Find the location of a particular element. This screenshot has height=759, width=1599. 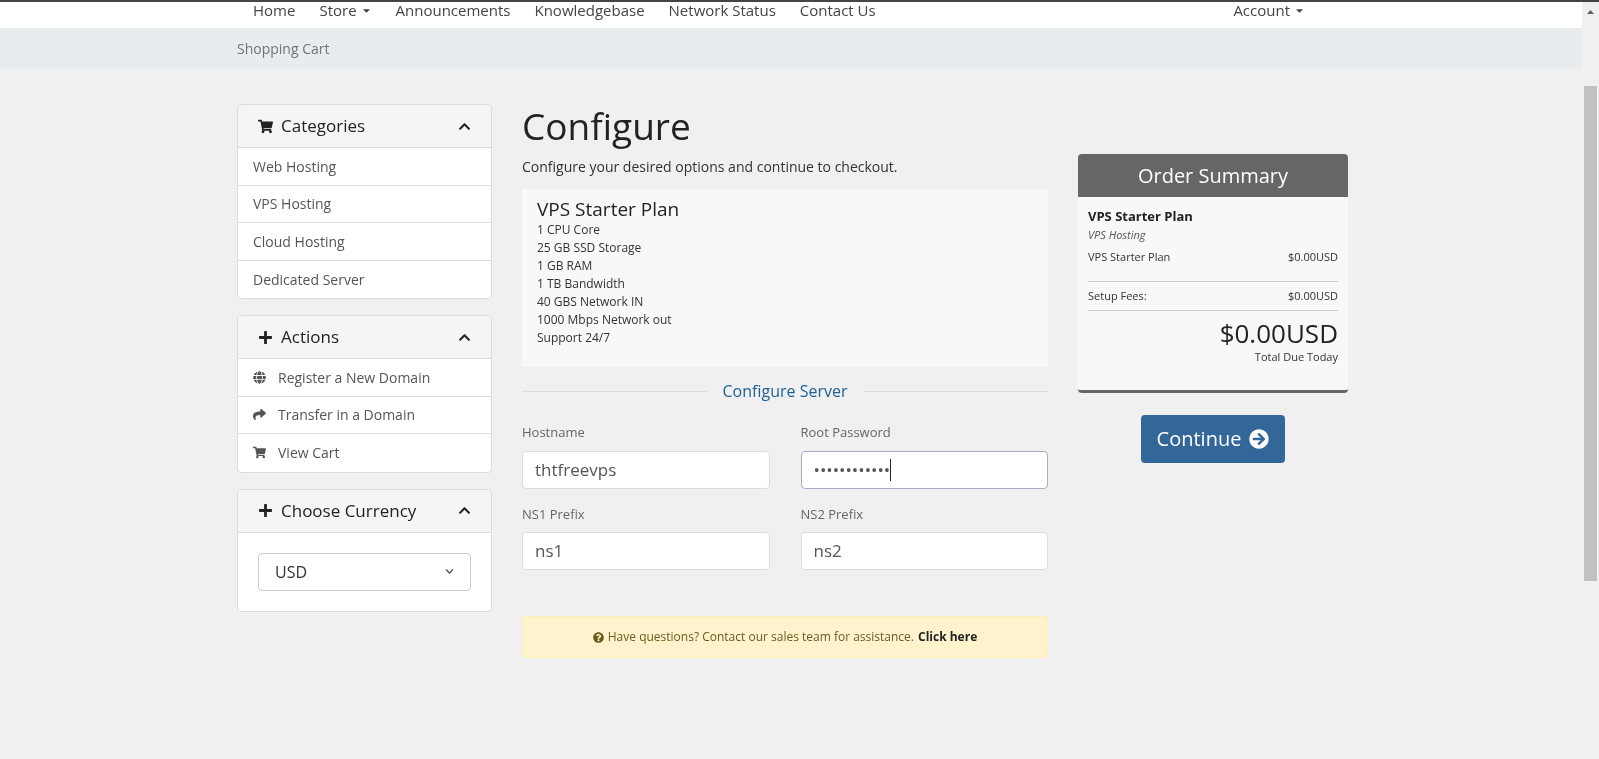

field-label: Root Password is located at coordinates (846, 433).